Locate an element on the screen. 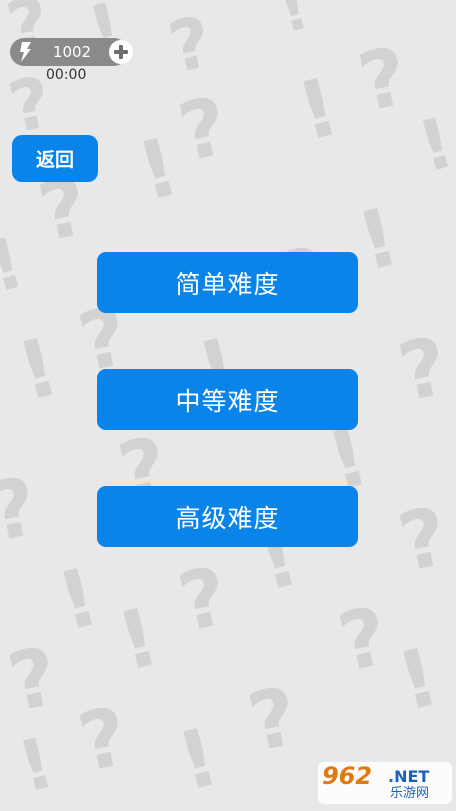 The width and height of the screenshot is (456, 811). energy-counter: 1002 is located at coordinates (71, 52).